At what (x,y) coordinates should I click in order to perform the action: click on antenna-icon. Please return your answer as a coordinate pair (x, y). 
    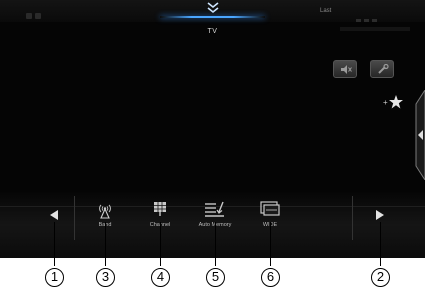
    Looking at the image, I should click on (105, 211).